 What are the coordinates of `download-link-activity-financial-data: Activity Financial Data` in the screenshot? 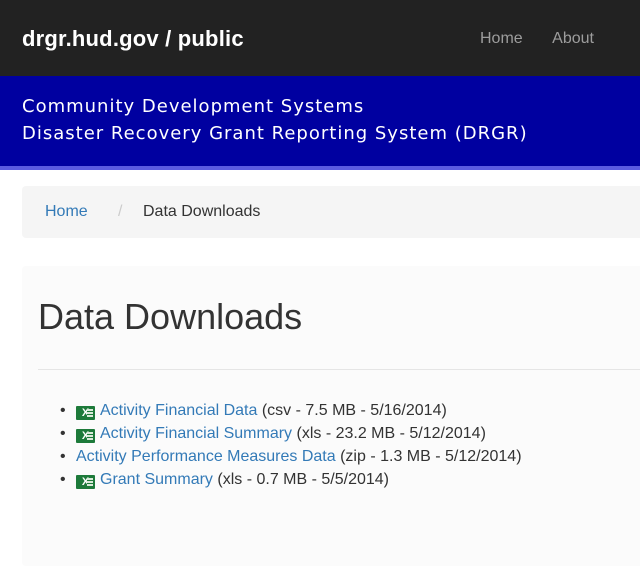 It's located at (178, 410).